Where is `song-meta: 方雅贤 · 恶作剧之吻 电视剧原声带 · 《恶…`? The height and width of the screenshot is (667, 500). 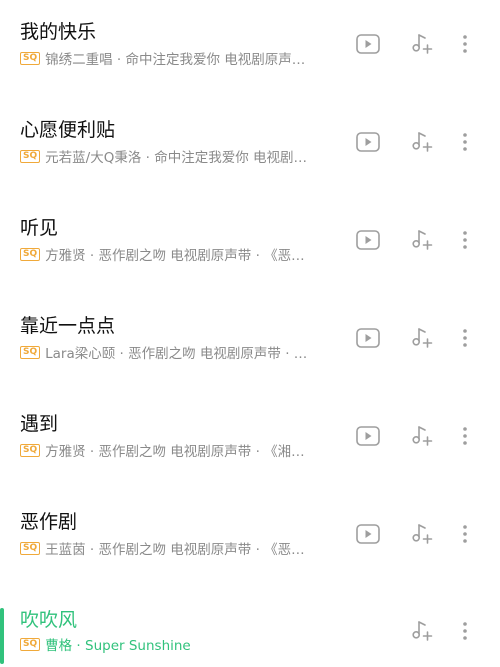
song-meta: 方雅贤 · 恶作剧之吻 电视剧原声带 · 《恶… is located at coordinates (175, 256).